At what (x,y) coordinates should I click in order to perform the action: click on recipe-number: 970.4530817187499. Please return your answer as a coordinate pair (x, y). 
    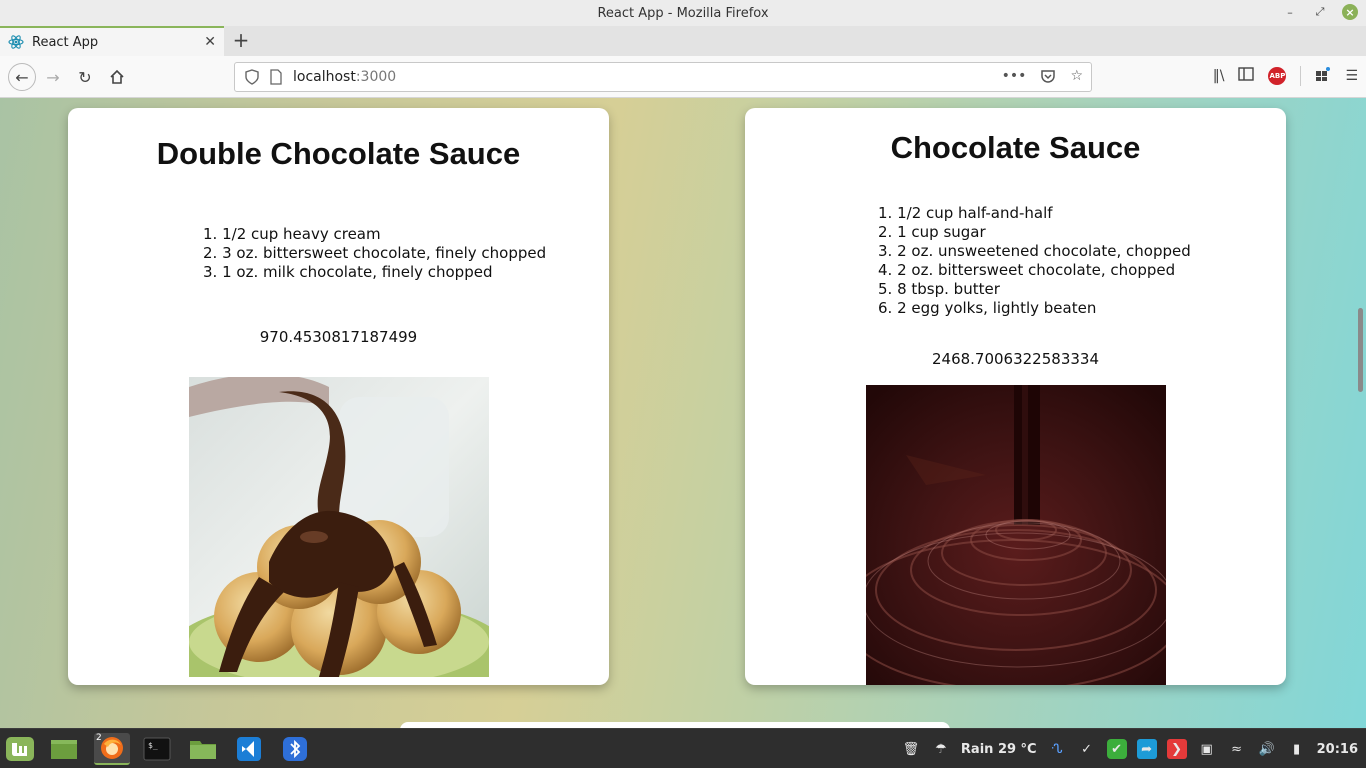
    Looking at the image, I should click on (338, 337).